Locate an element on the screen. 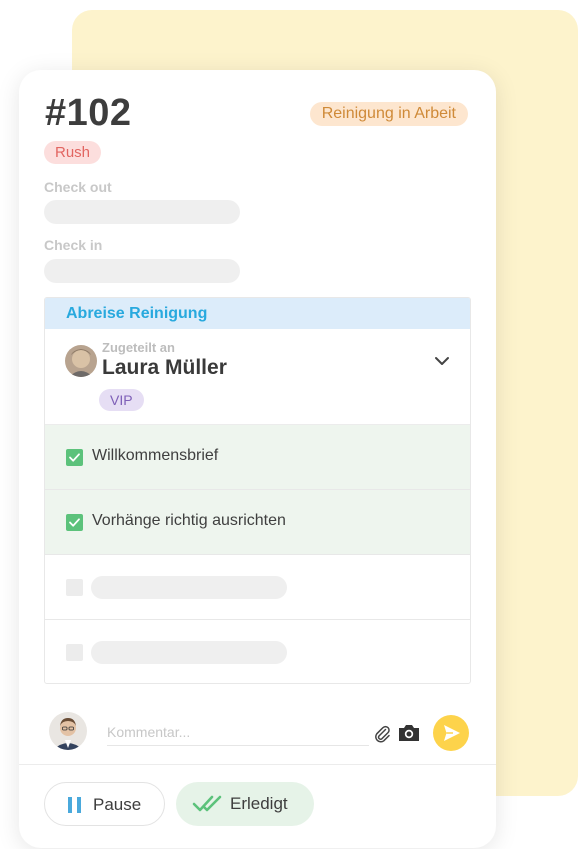 This screenshot has height=849, width=582. task-row: Willkommensbrief is located at coordinates (257, 457).